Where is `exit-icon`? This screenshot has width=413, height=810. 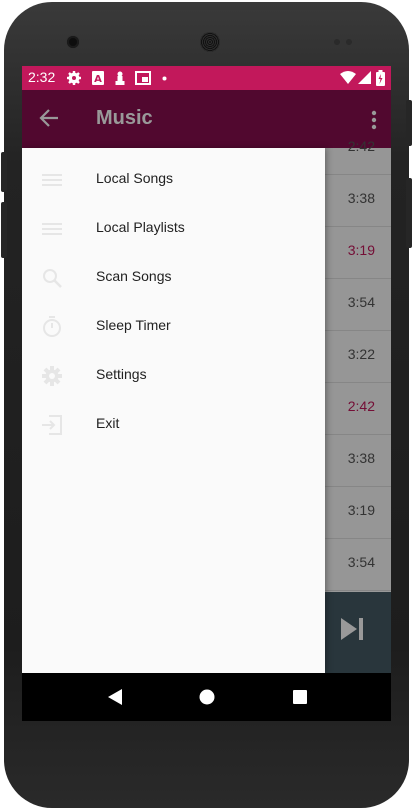
exit-icon is located at coordinates (52, 425).